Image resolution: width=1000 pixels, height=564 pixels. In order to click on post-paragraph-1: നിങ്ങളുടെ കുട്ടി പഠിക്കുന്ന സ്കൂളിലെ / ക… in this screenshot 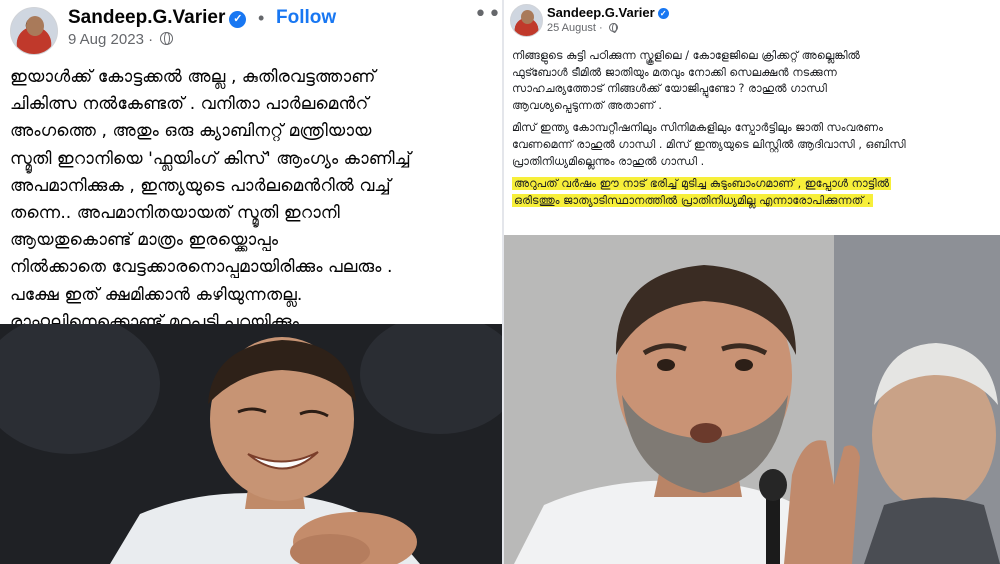, I will do `click(754, 81)`.